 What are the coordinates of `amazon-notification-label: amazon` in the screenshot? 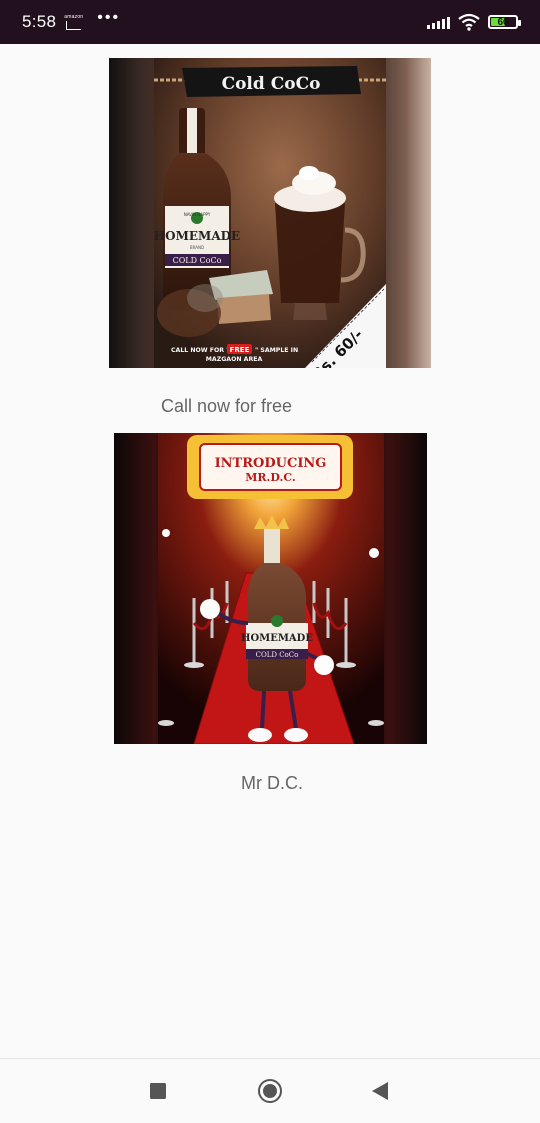 It's located at (74, 16).